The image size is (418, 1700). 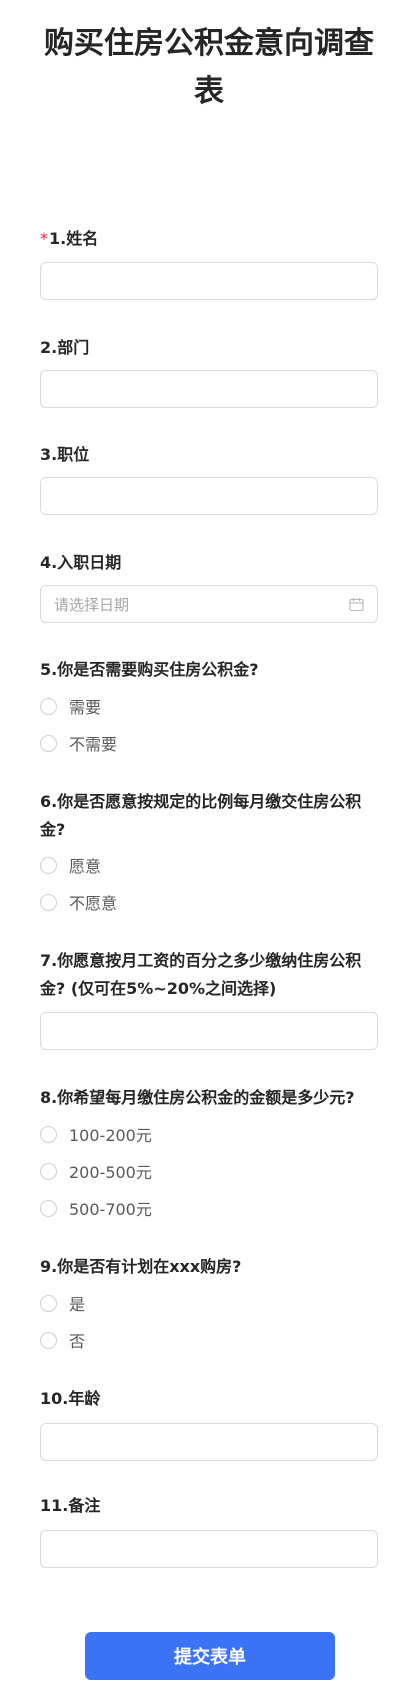 What do you see at coordinates (356, 604) in the screenshot?
I see `calendar-icon` at bounding box center [356, 604].